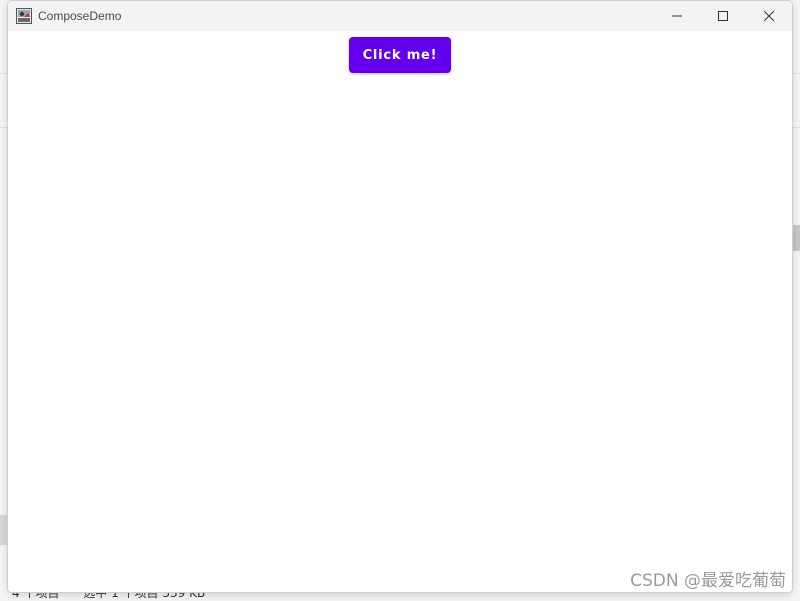  I want to click on window-title: ComposeDemo, so click(79, 16).